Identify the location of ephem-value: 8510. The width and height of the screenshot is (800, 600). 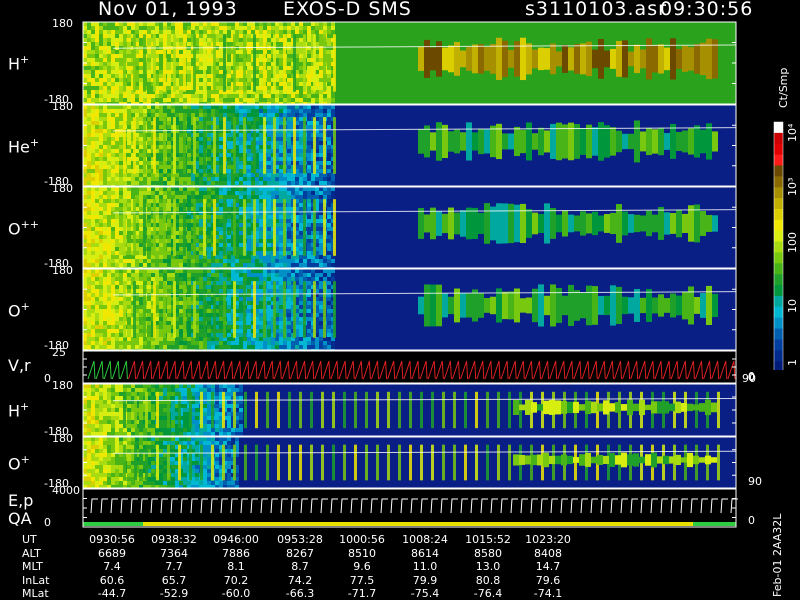
(362, 553).